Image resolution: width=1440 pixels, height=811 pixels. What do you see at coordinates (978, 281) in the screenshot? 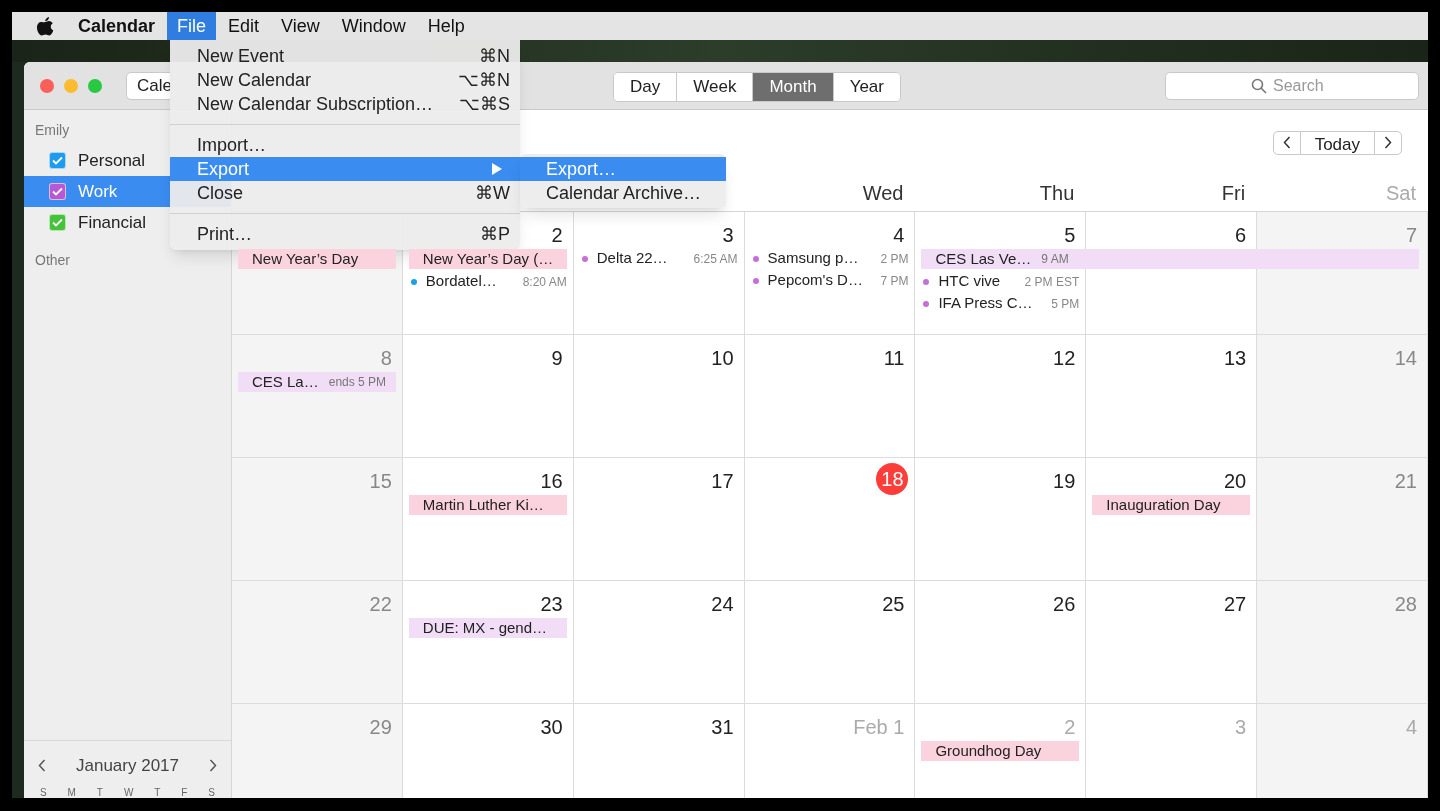
I see `event-title: HTC vive` at bounding box center [978, 281].